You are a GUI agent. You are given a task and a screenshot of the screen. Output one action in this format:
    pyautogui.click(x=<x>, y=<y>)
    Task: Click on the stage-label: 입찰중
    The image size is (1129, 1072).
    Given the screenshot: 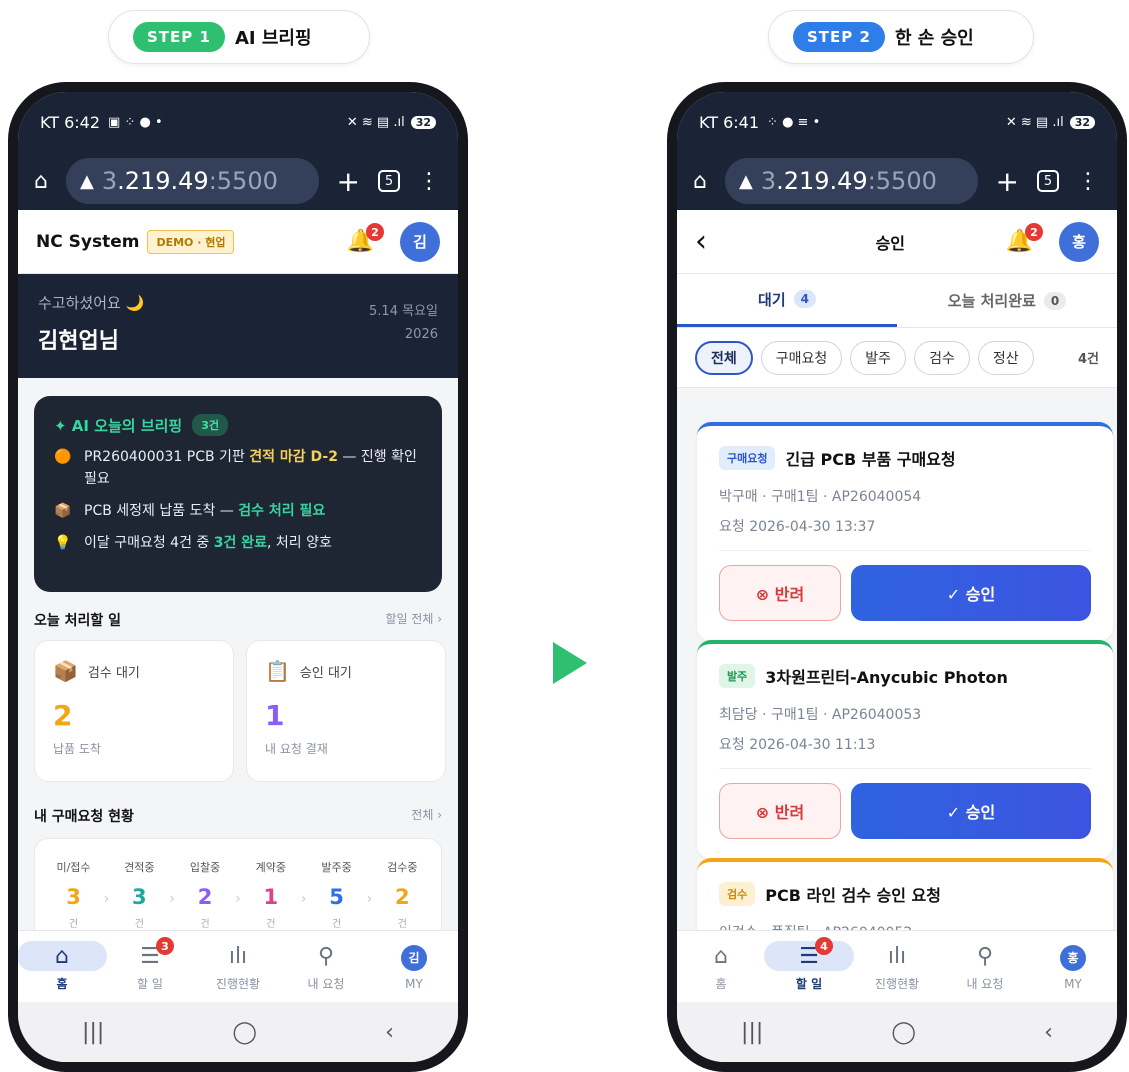 What is the action you would take?
    pyautogui.click(x=205, y=867)
    